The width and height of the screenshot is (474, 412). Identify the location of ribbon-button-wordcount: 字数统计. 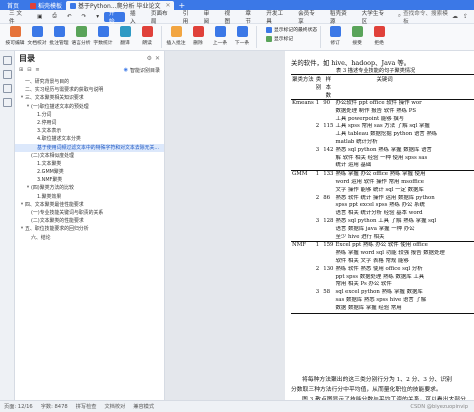
(103, 36).